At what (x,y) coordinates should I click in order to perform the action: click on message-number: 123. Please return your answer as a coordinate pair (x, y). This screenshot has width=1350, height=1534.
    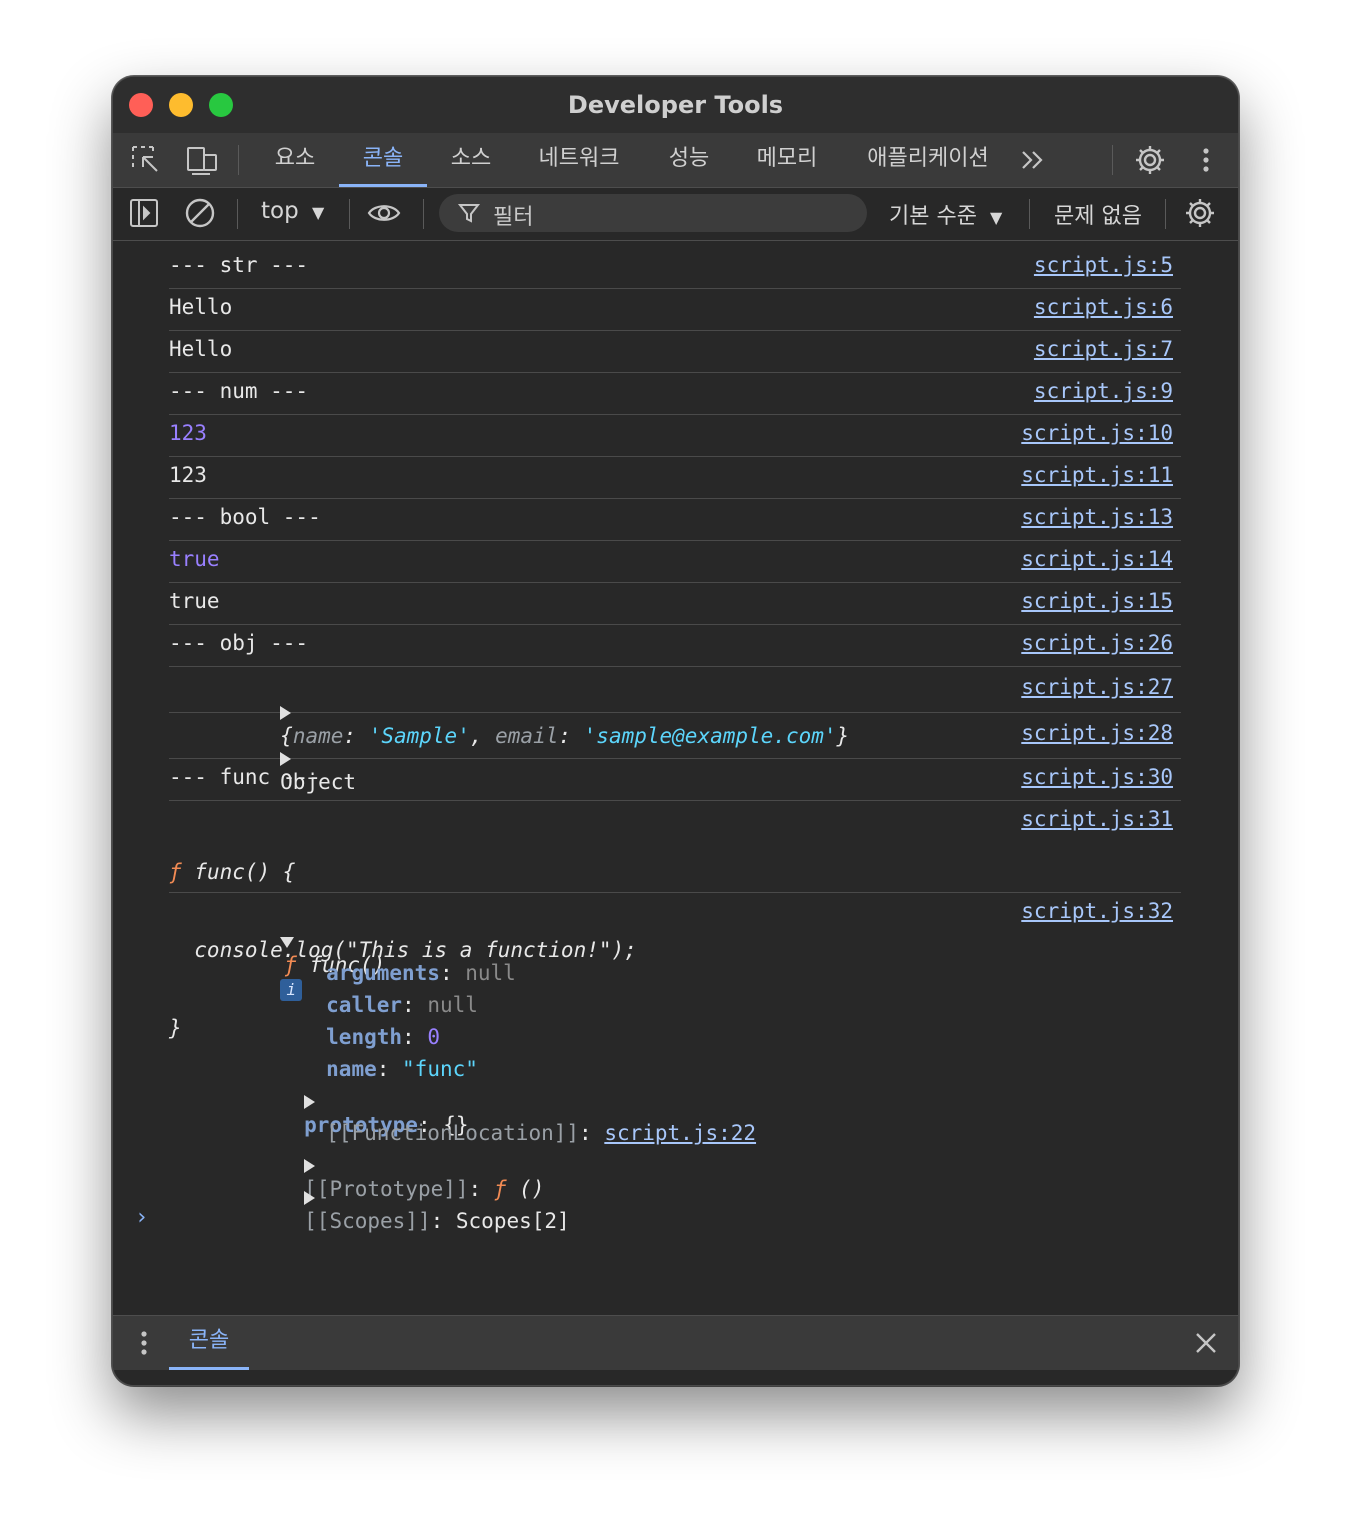
    Looking at the image, I should click on (188, 433).